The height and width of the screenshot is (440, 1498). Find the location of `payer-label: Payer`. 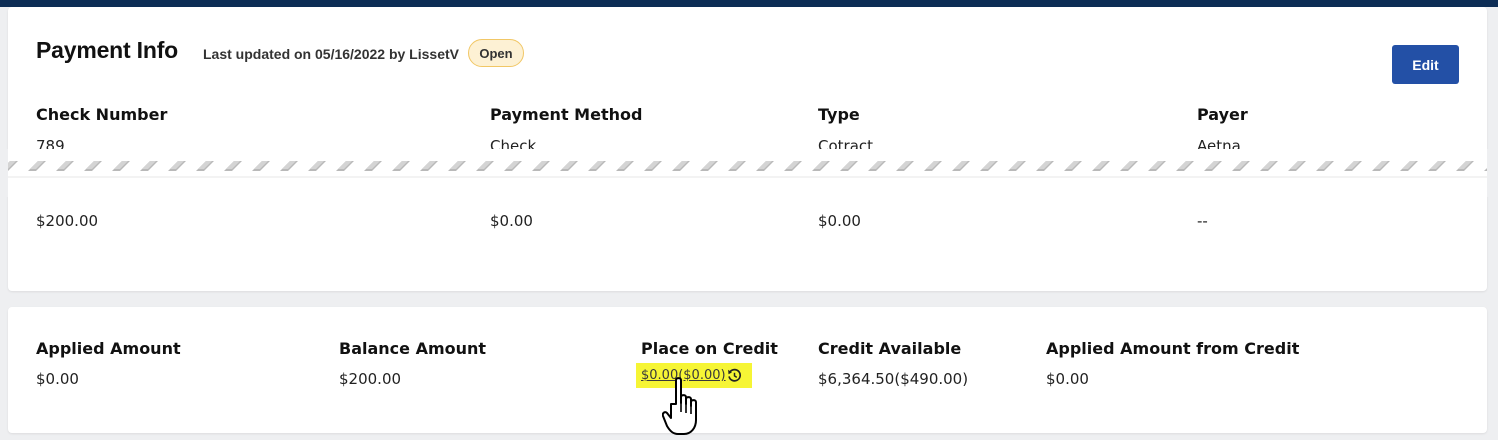

payer-label: Payer is located at coordinates (1222, 114).